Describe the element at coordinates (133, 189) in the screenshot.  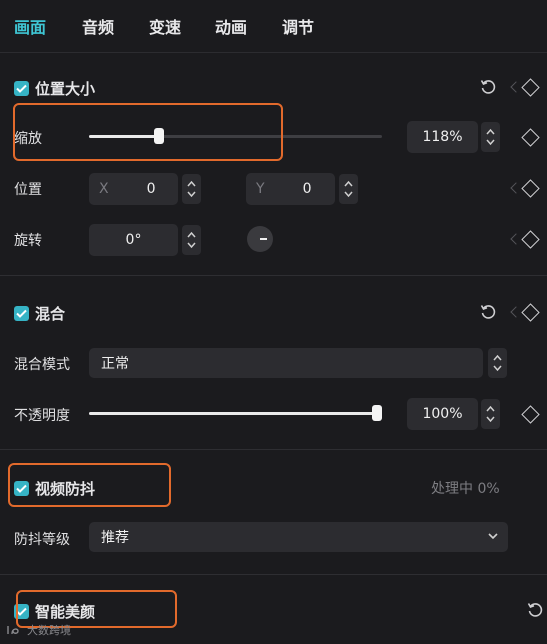
I see `position-x-field: X 0` at that location.